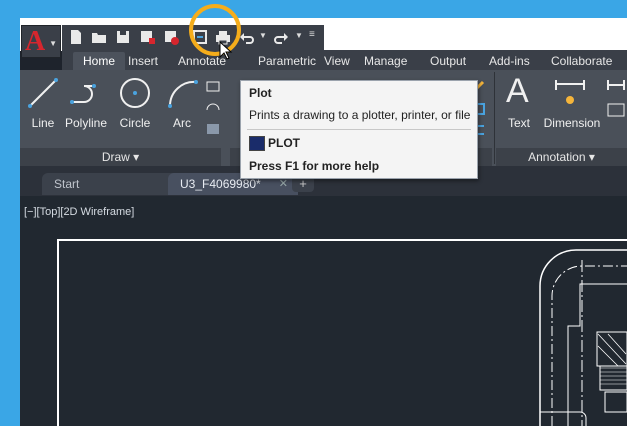 This screenshot has height=426, width=627. What do you see at coordinates (147, 37) in the screenshot?
I see `save-as-icon` at bounding box center [147, 37].